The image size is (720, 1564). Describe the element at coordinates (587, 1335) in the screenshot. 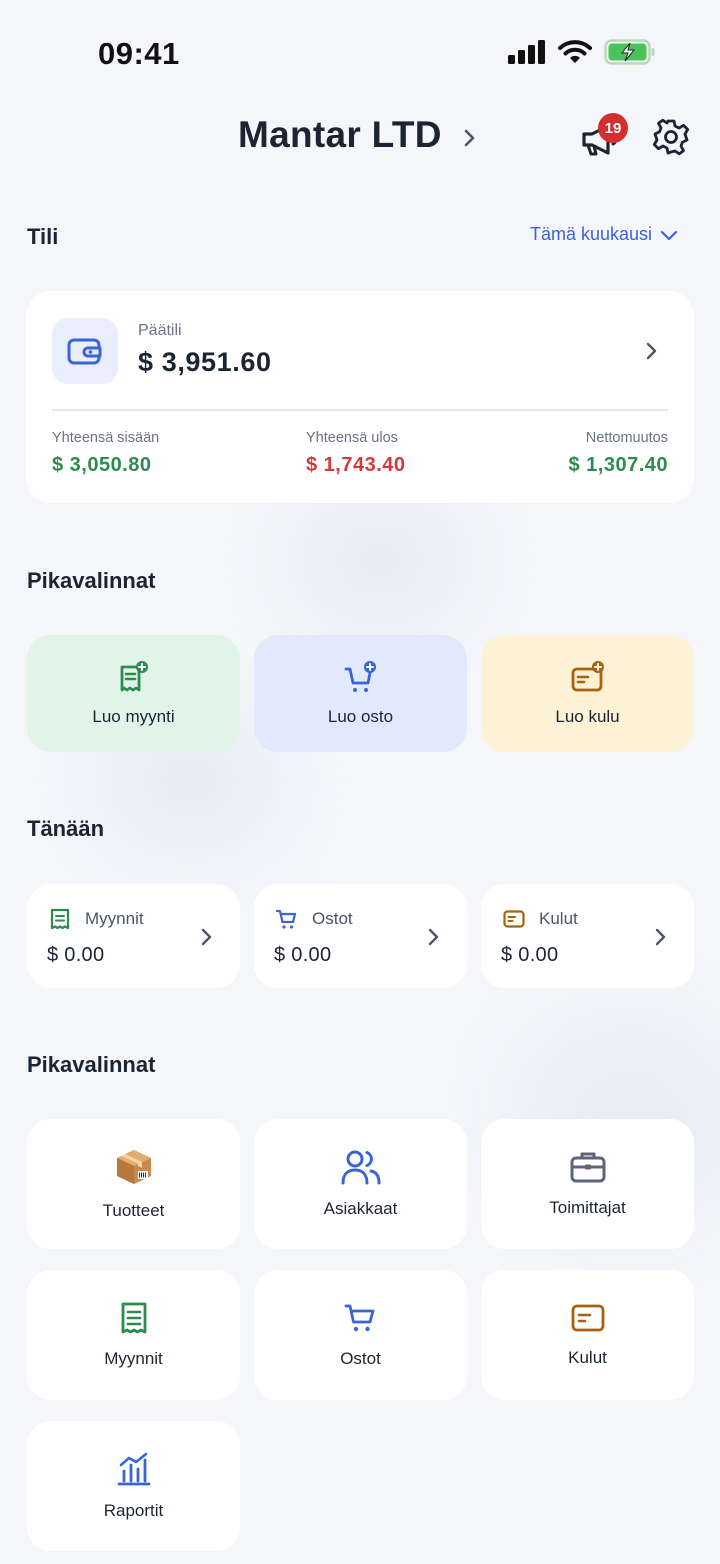

I see `expenses-tile: Kulut` at that location.